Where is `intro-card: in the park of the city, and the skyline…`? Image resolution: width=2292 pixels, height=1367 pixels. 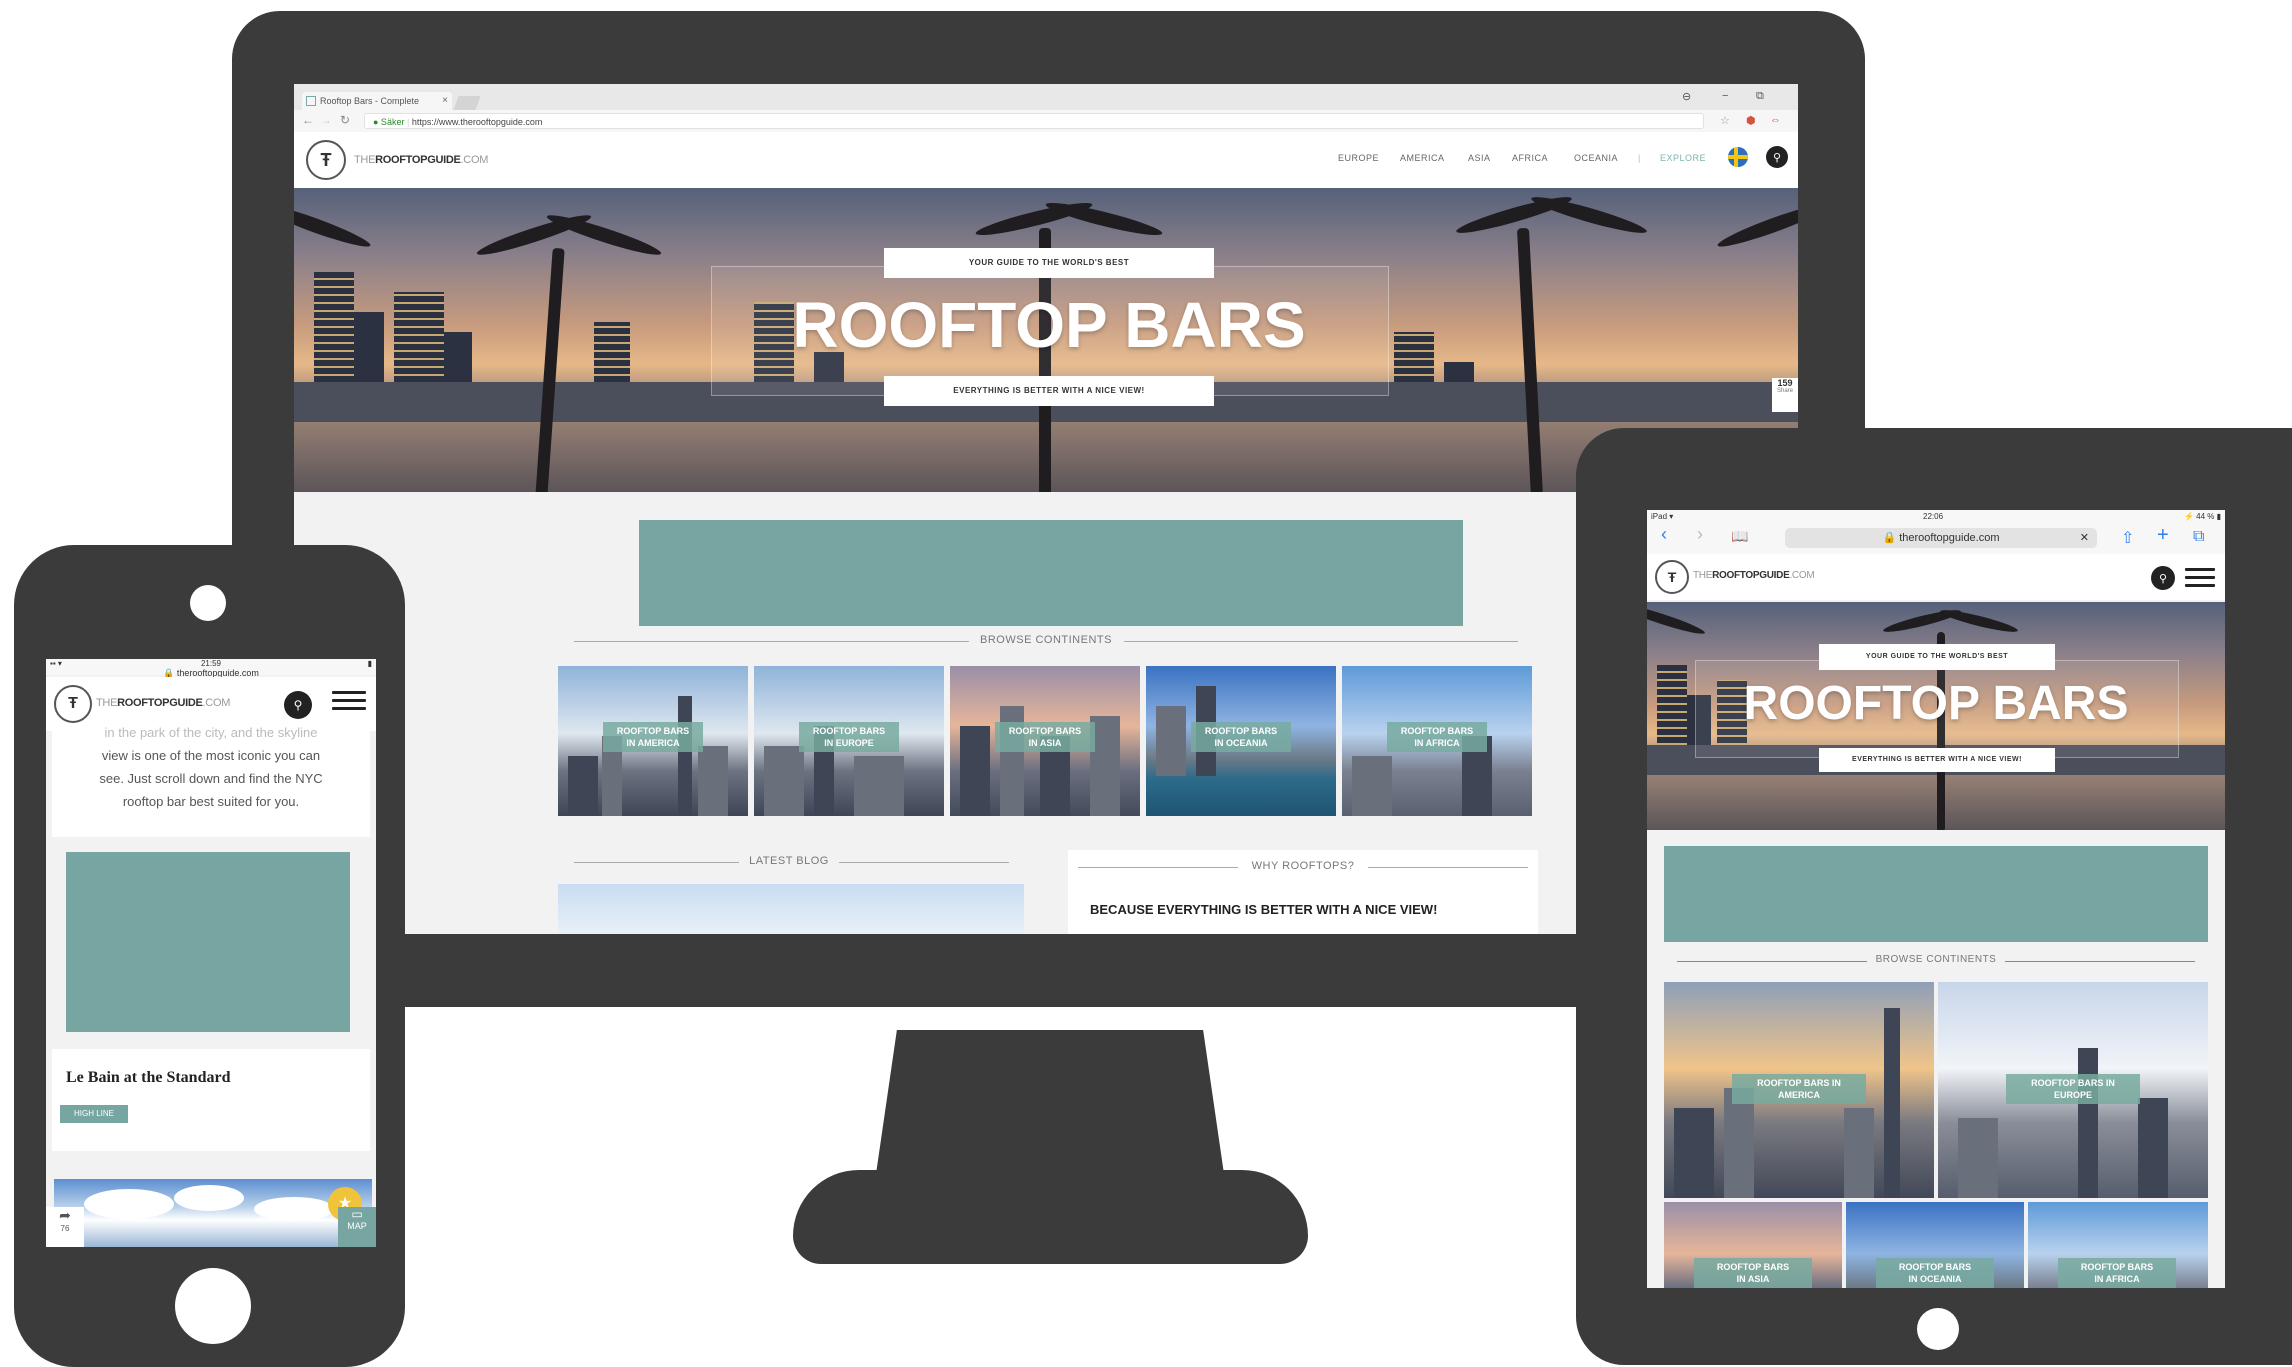
intro-card: in the park of the city, and the skyline… is located at coordinates (211, 781).